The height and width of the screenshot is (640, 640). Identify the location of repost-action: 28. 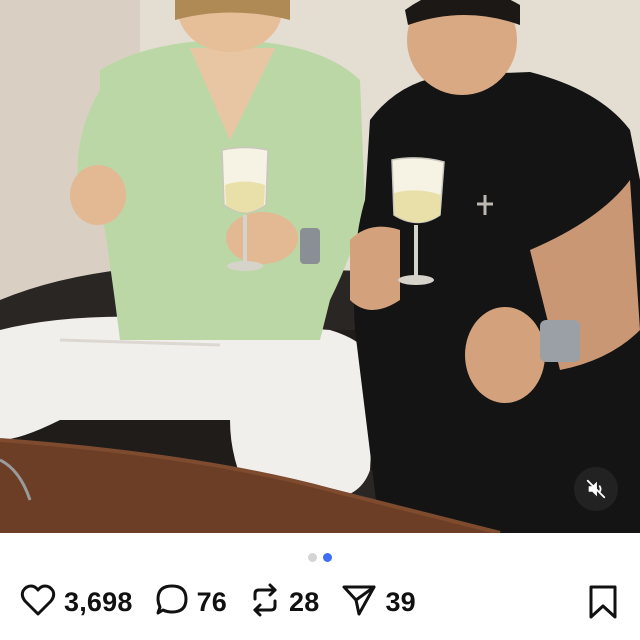
(284, 602).